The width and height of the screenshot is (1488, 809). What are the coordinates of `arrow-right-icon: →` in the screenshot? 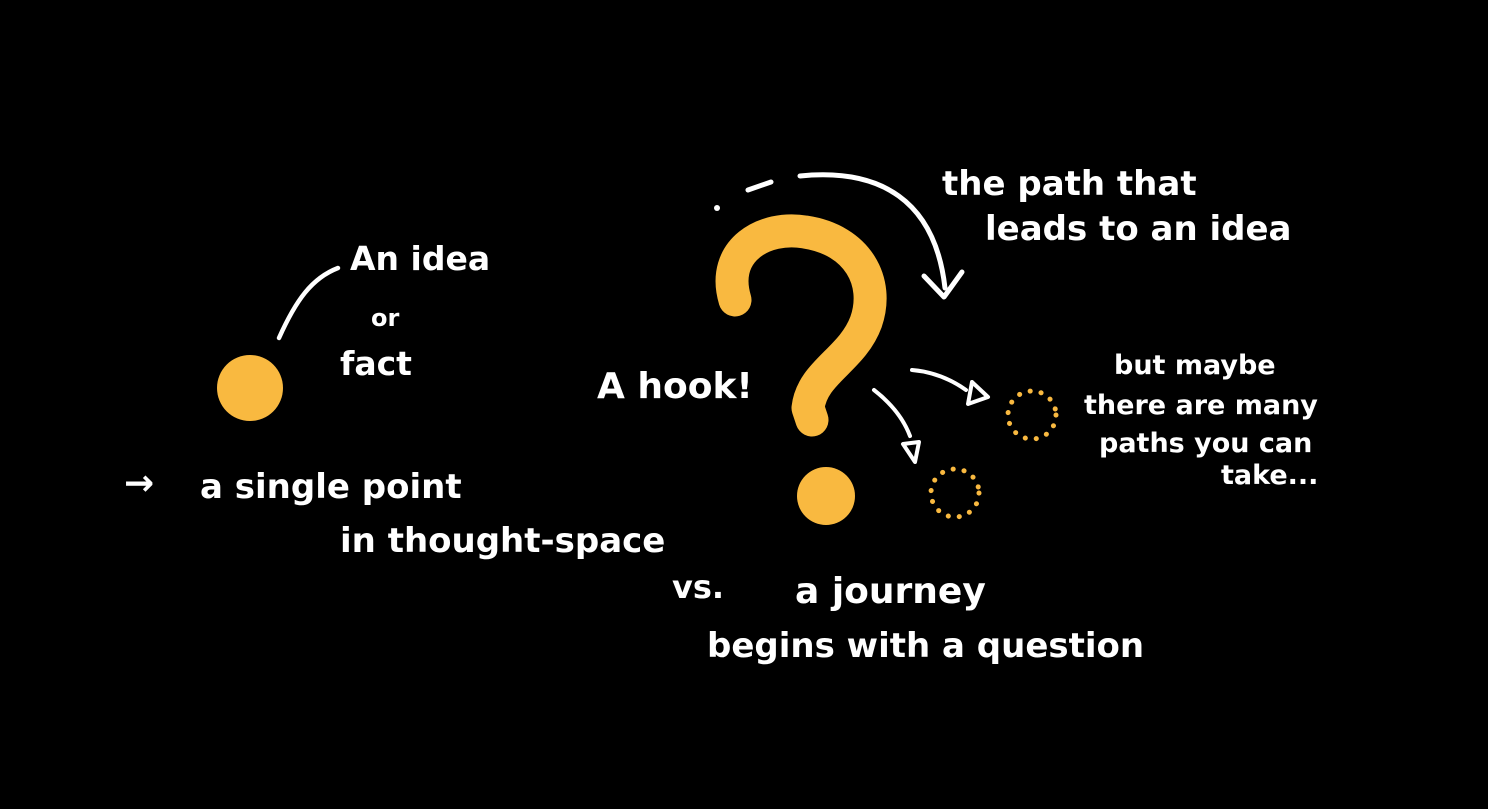 It's located at (139, 483).